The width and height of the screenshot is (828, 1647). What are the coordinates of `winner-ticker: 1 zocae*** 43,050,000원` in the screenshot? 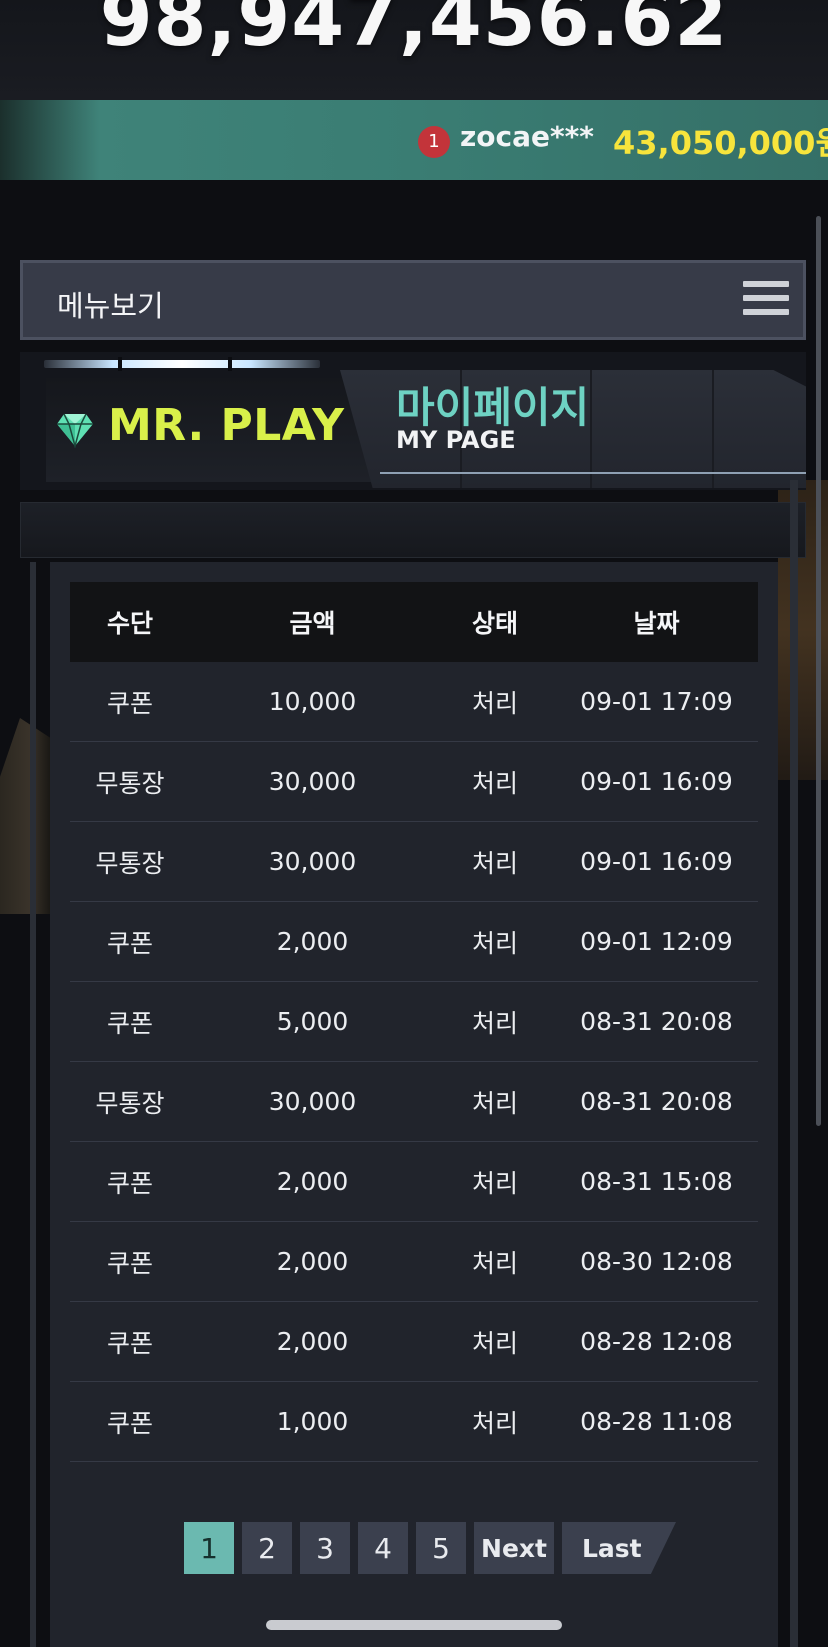 It's located at (414, 140).